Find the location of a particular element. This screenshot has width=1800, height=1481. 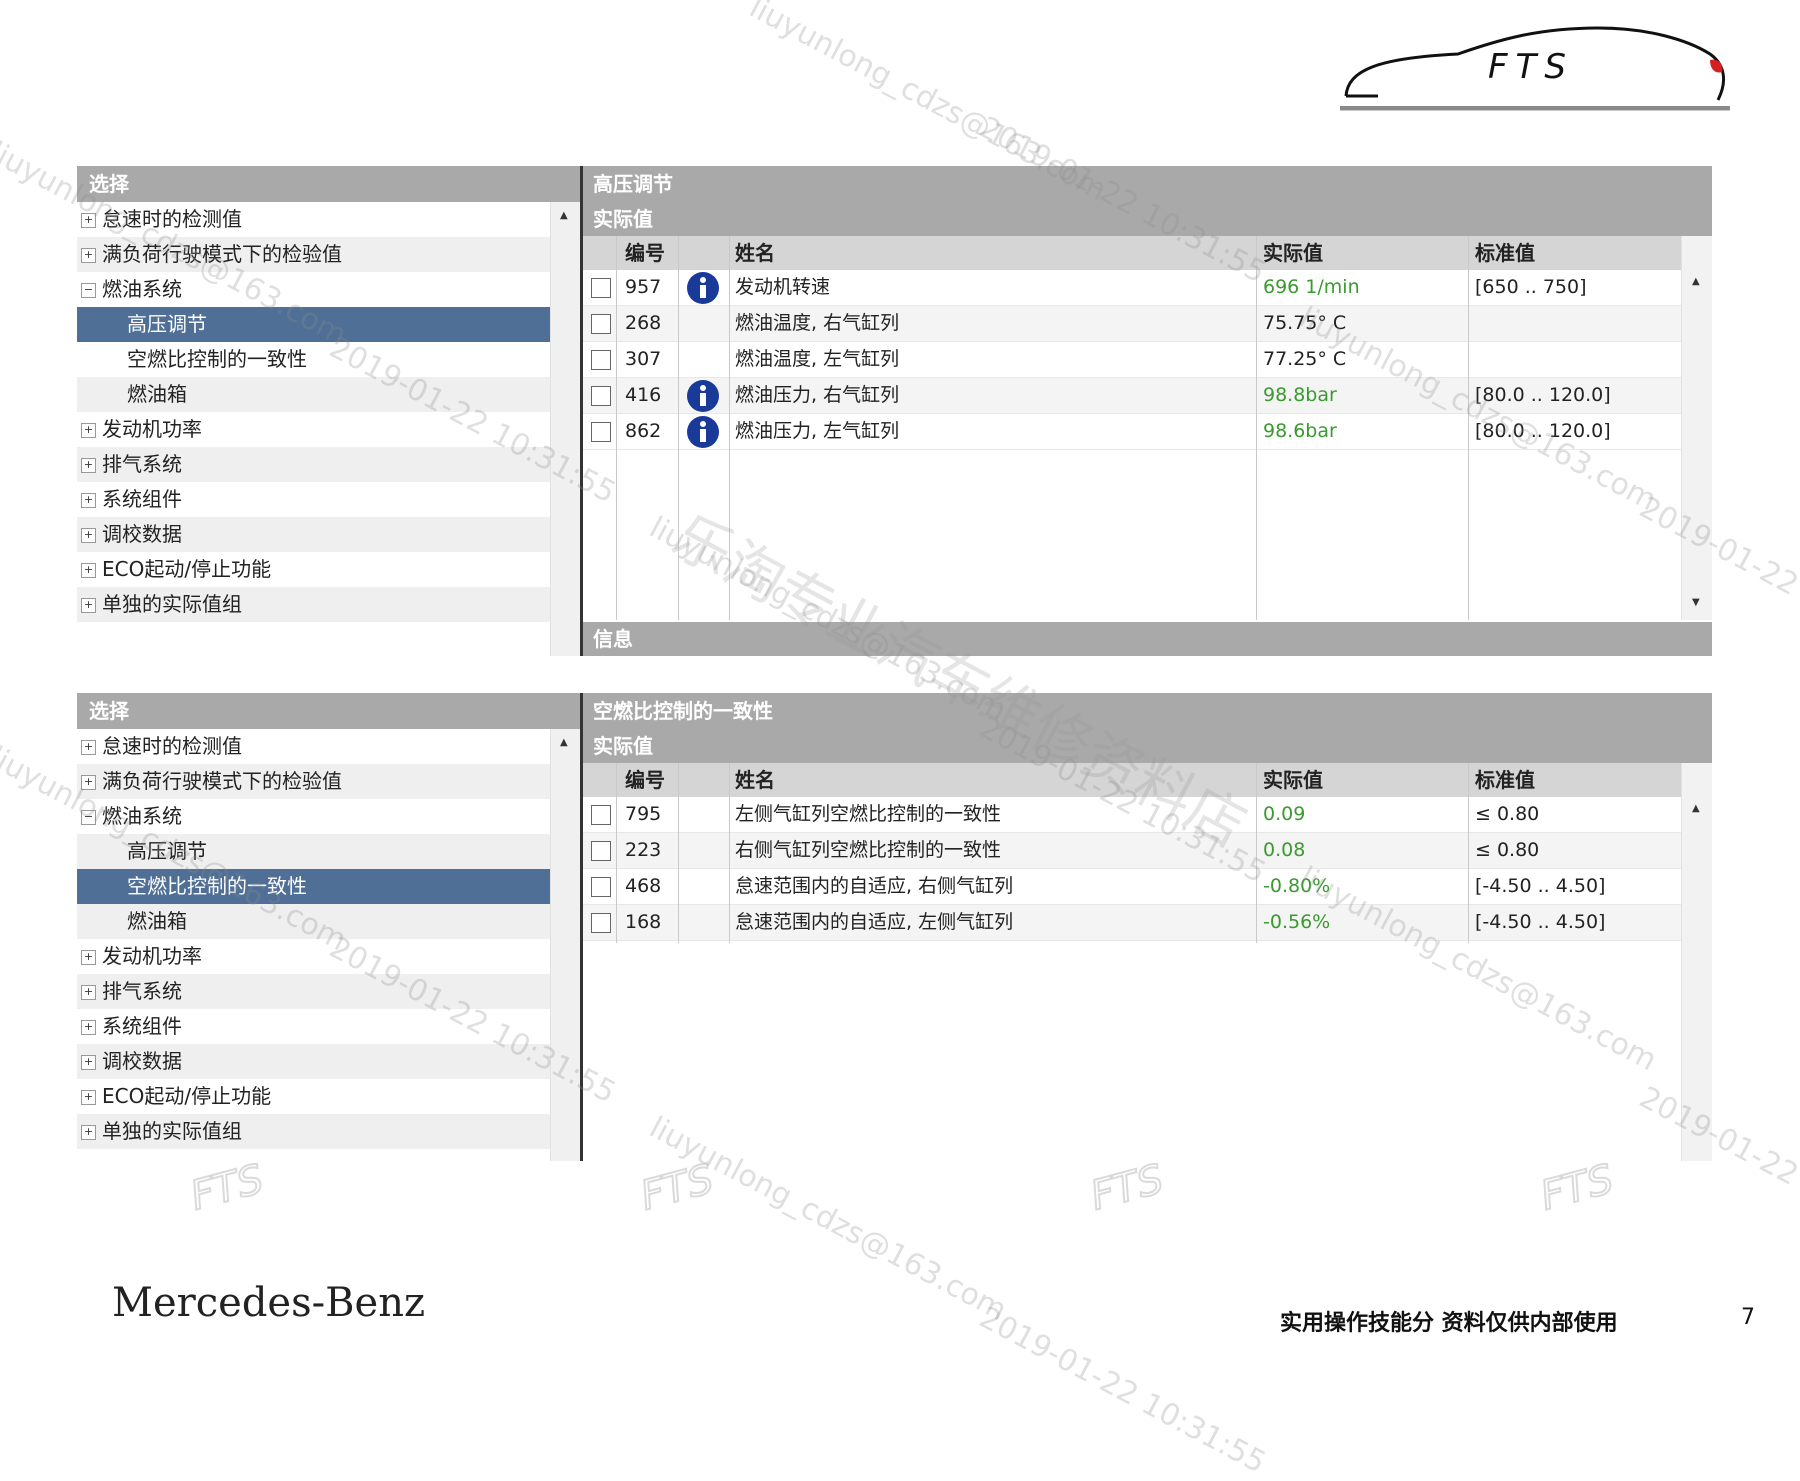

tree-item-label: 燃油箱 is located at coordinates (157, 921).